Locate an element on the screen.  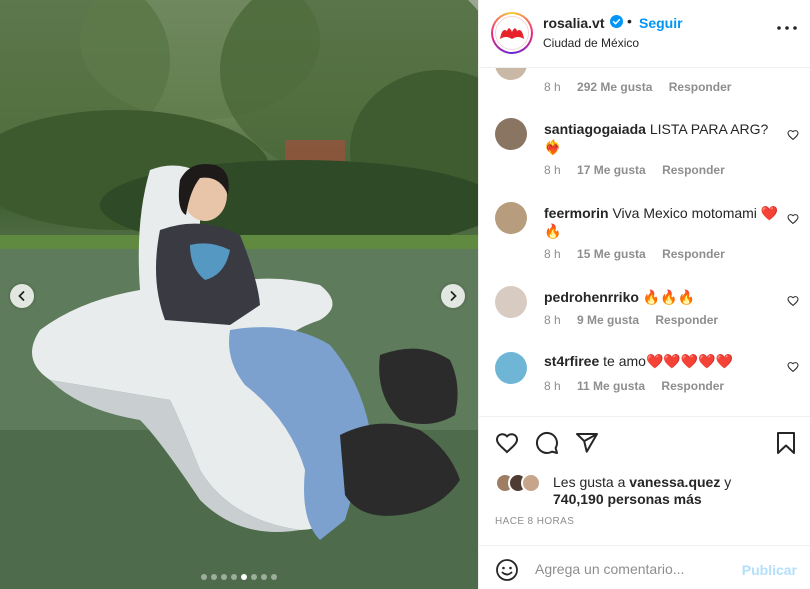
comment-text: santiagogaiada LISTA PARA ARG? ❤️‍🔥 is located at coordinates (661, 138).